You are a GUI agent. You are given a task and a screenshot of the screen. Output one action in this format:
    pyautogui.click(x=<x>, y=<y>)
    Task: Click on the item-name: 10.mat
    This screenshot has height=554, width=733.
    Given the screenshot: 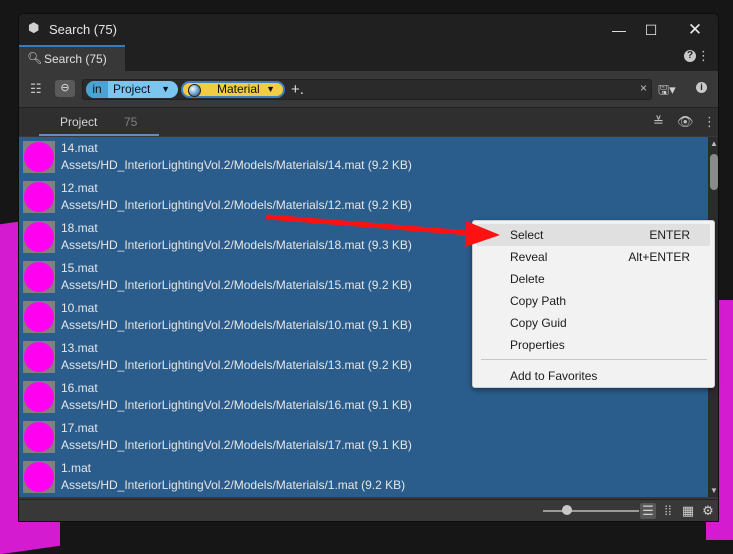 What is the action you would take?
    pyautogui.click(x=79, y=308)
    